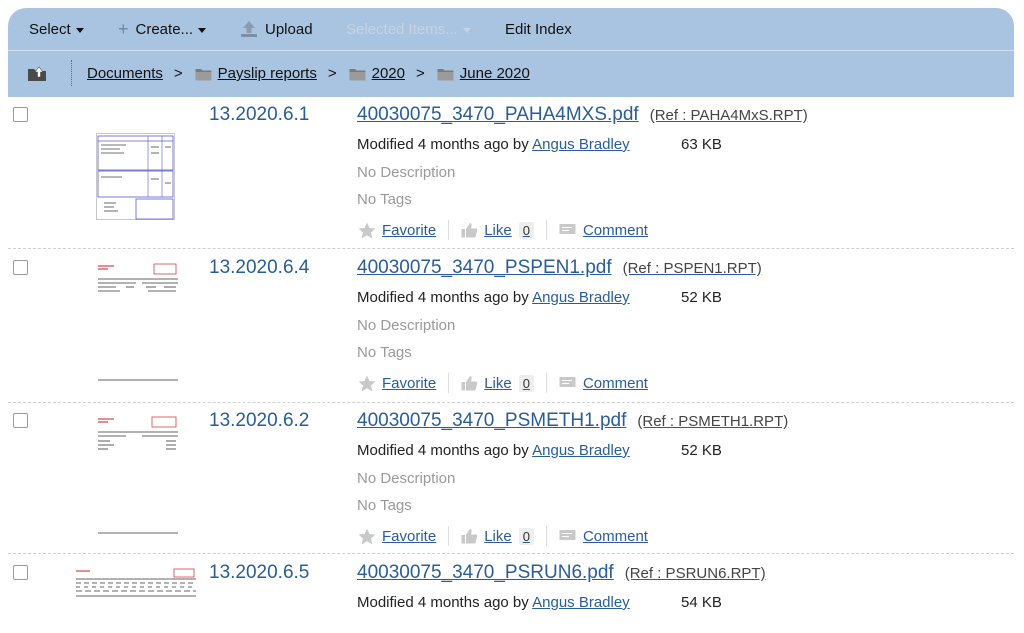  I want to click on document-ref: (Ref : PSRUN6.RPT), so click(695, 573).